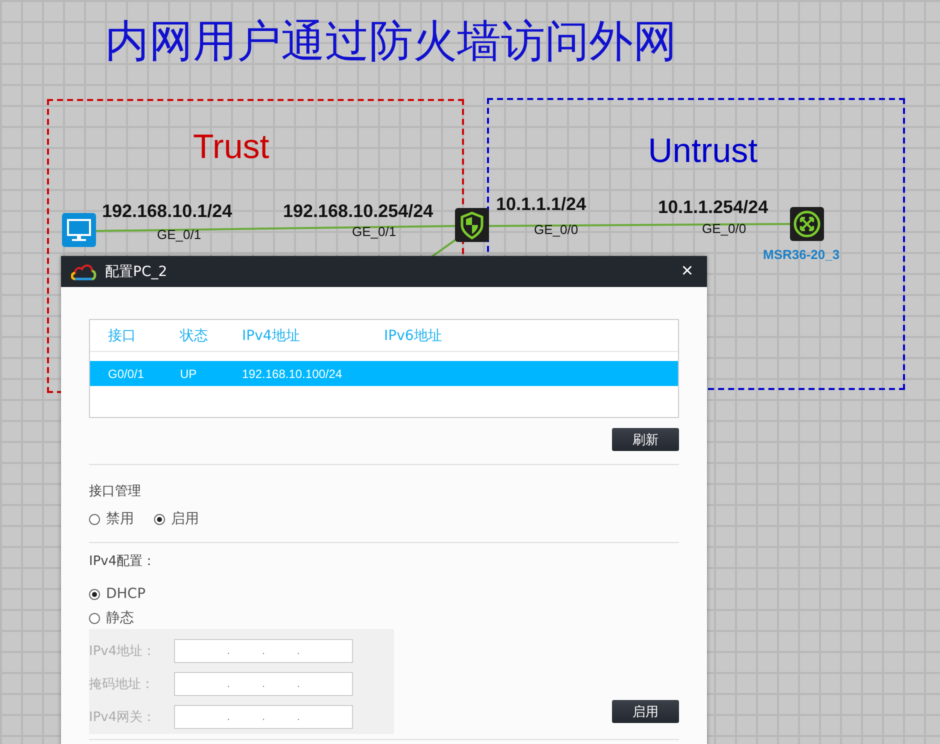 This screenshot has height=744, width=940. Describe the element at coordinates (115, 491) in the screenshot. I see `section-label: 接口管理` at that location.